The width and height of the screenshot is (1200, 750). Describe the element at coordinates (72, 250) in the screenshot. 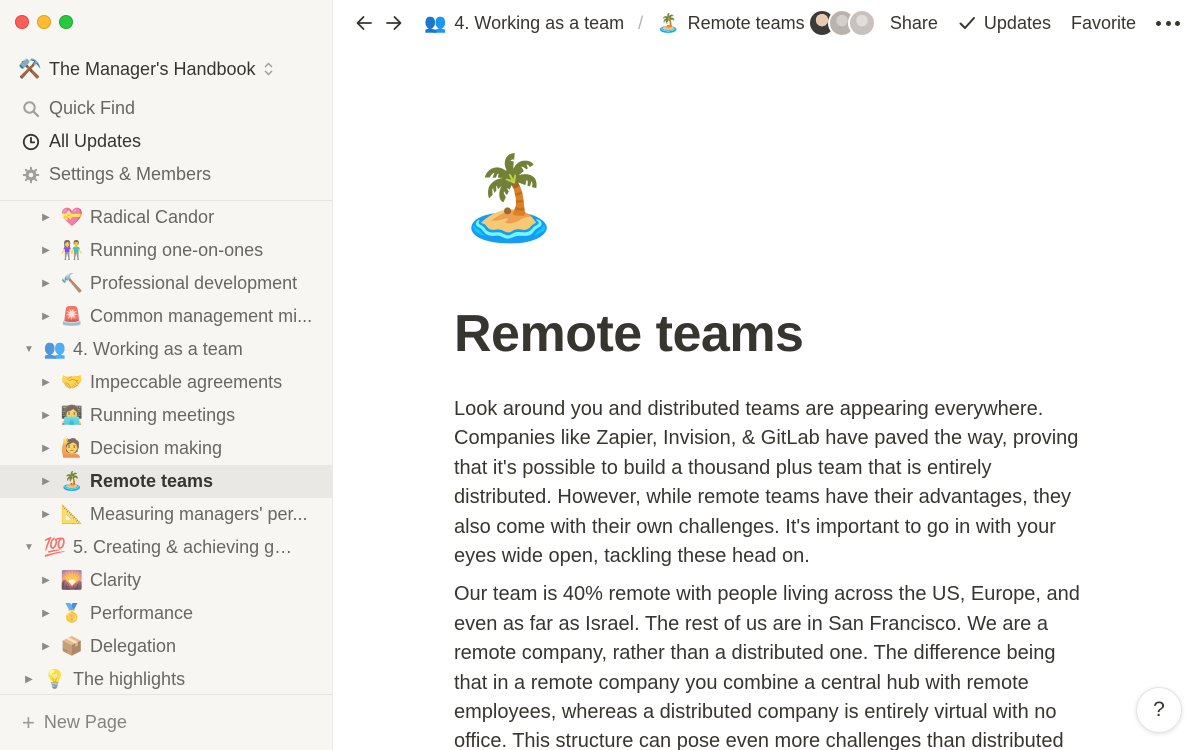

I see `page-emoji-icon: 👫` at that location.